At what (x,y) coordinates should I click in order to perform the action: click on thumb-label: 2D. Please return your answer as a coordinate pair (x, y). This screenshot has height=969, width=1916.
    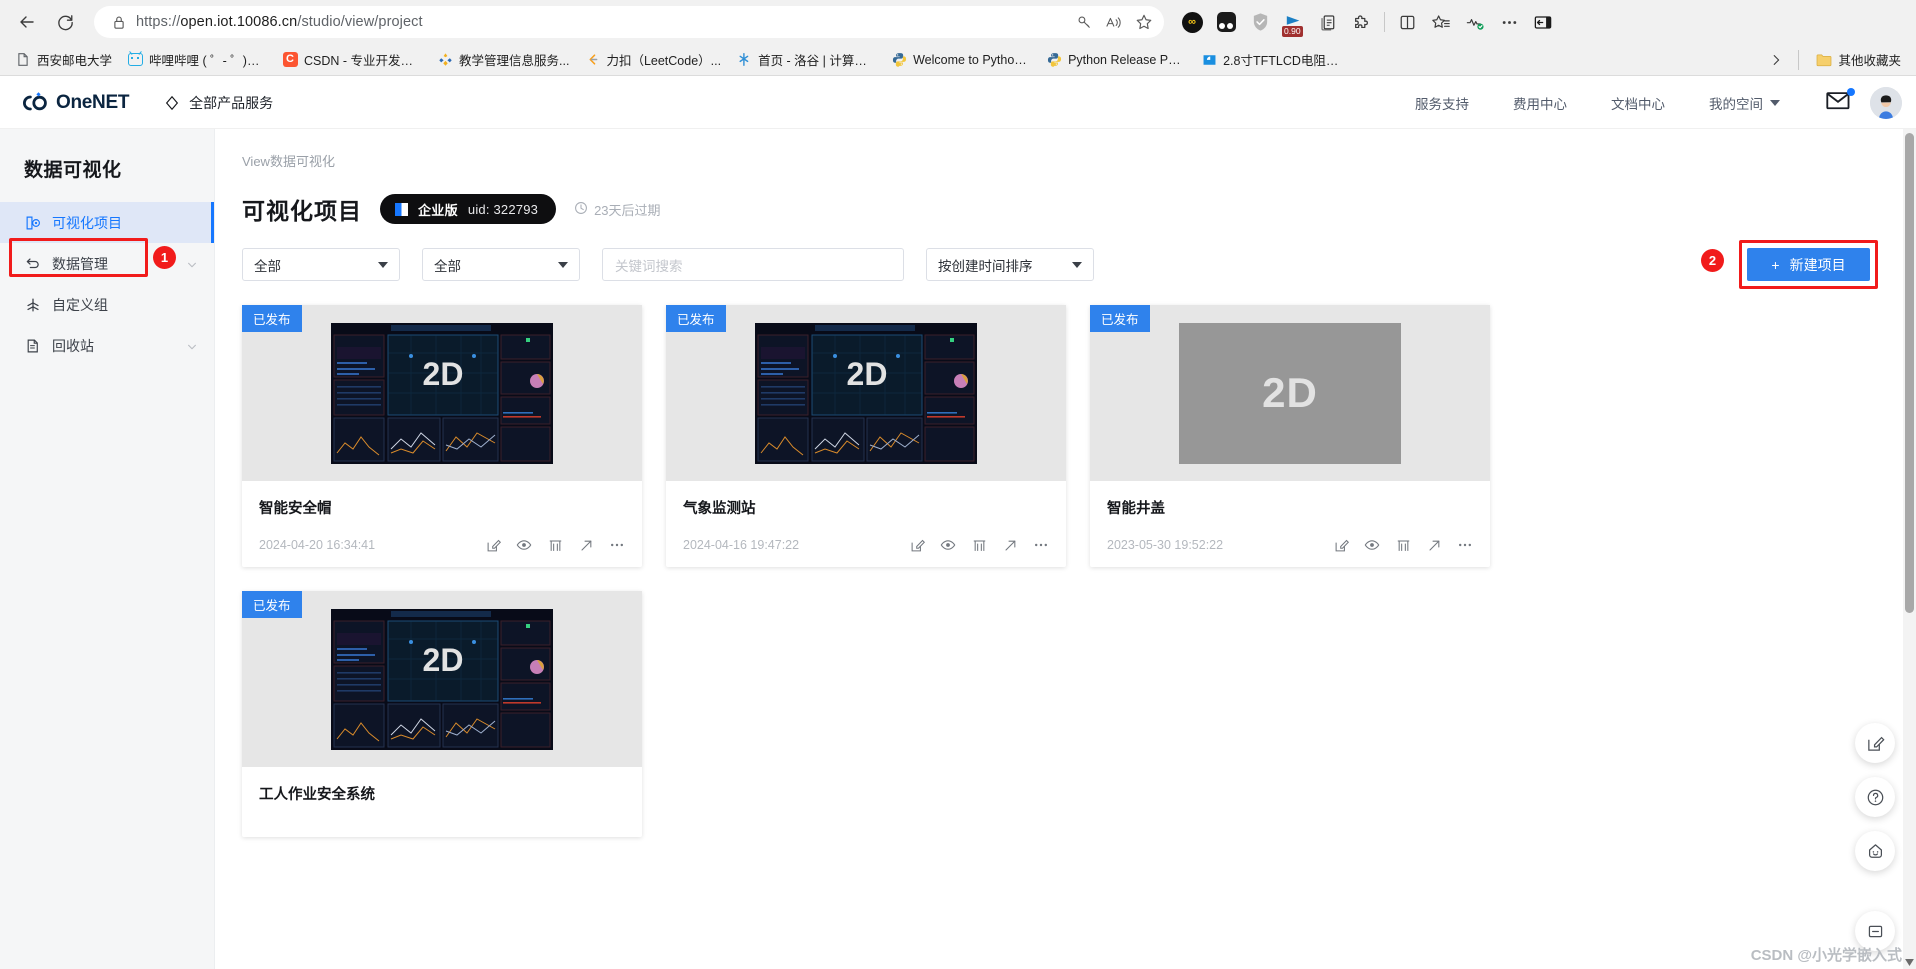
    Looking at the image, I should click on (1290, 392).